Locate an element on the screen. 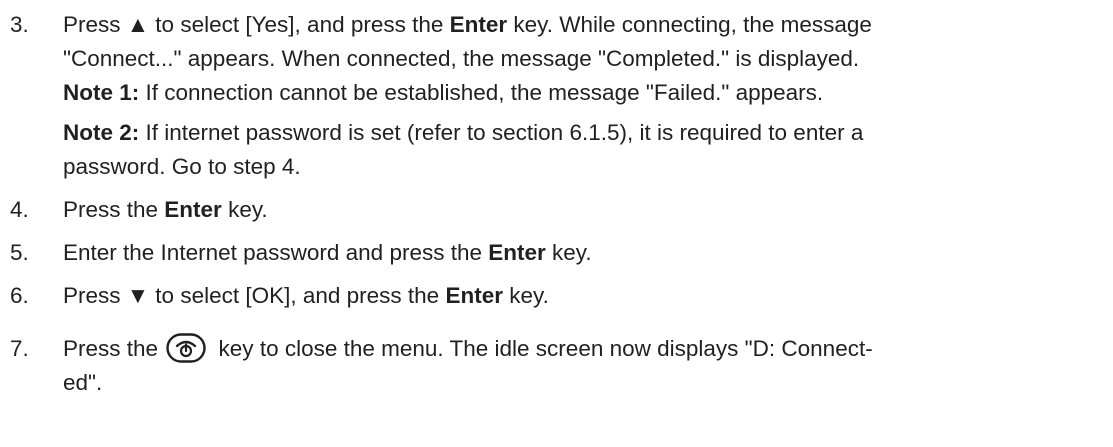 The width and height of the screenshot is (1113, 447). note-label: Note 1: is located at coordinates (101, 92).